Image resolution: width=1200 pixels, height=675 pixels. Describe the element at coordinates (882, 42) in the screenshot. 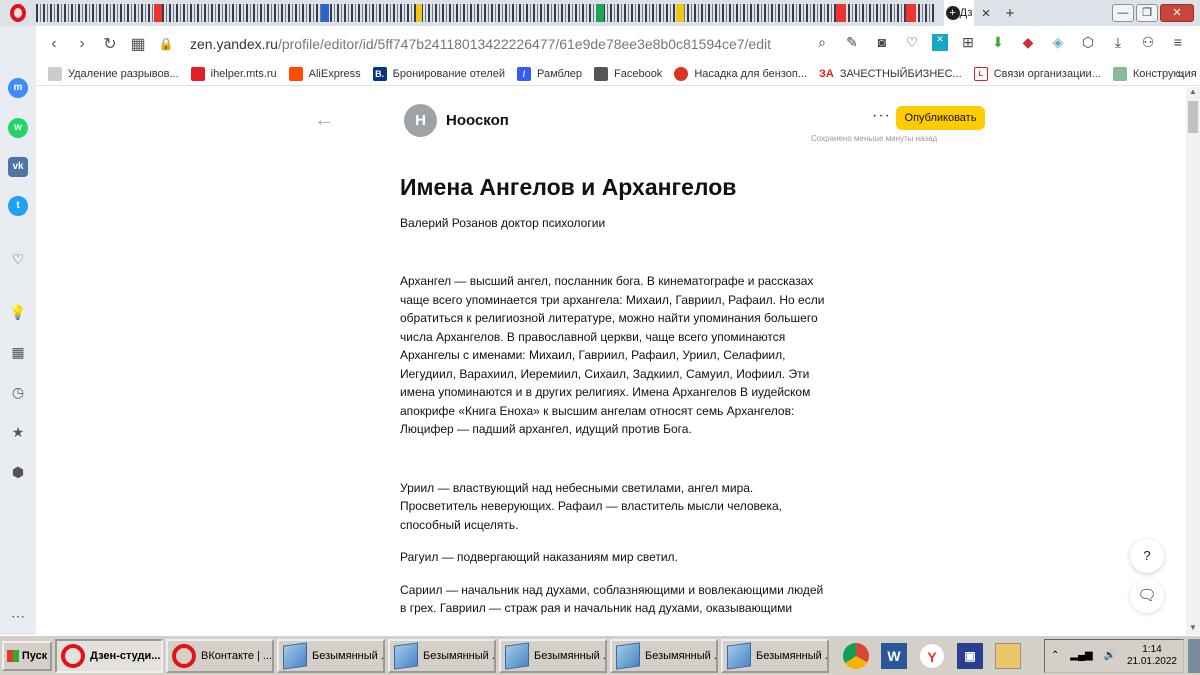

I see `camera-icon: ◙` at that location.